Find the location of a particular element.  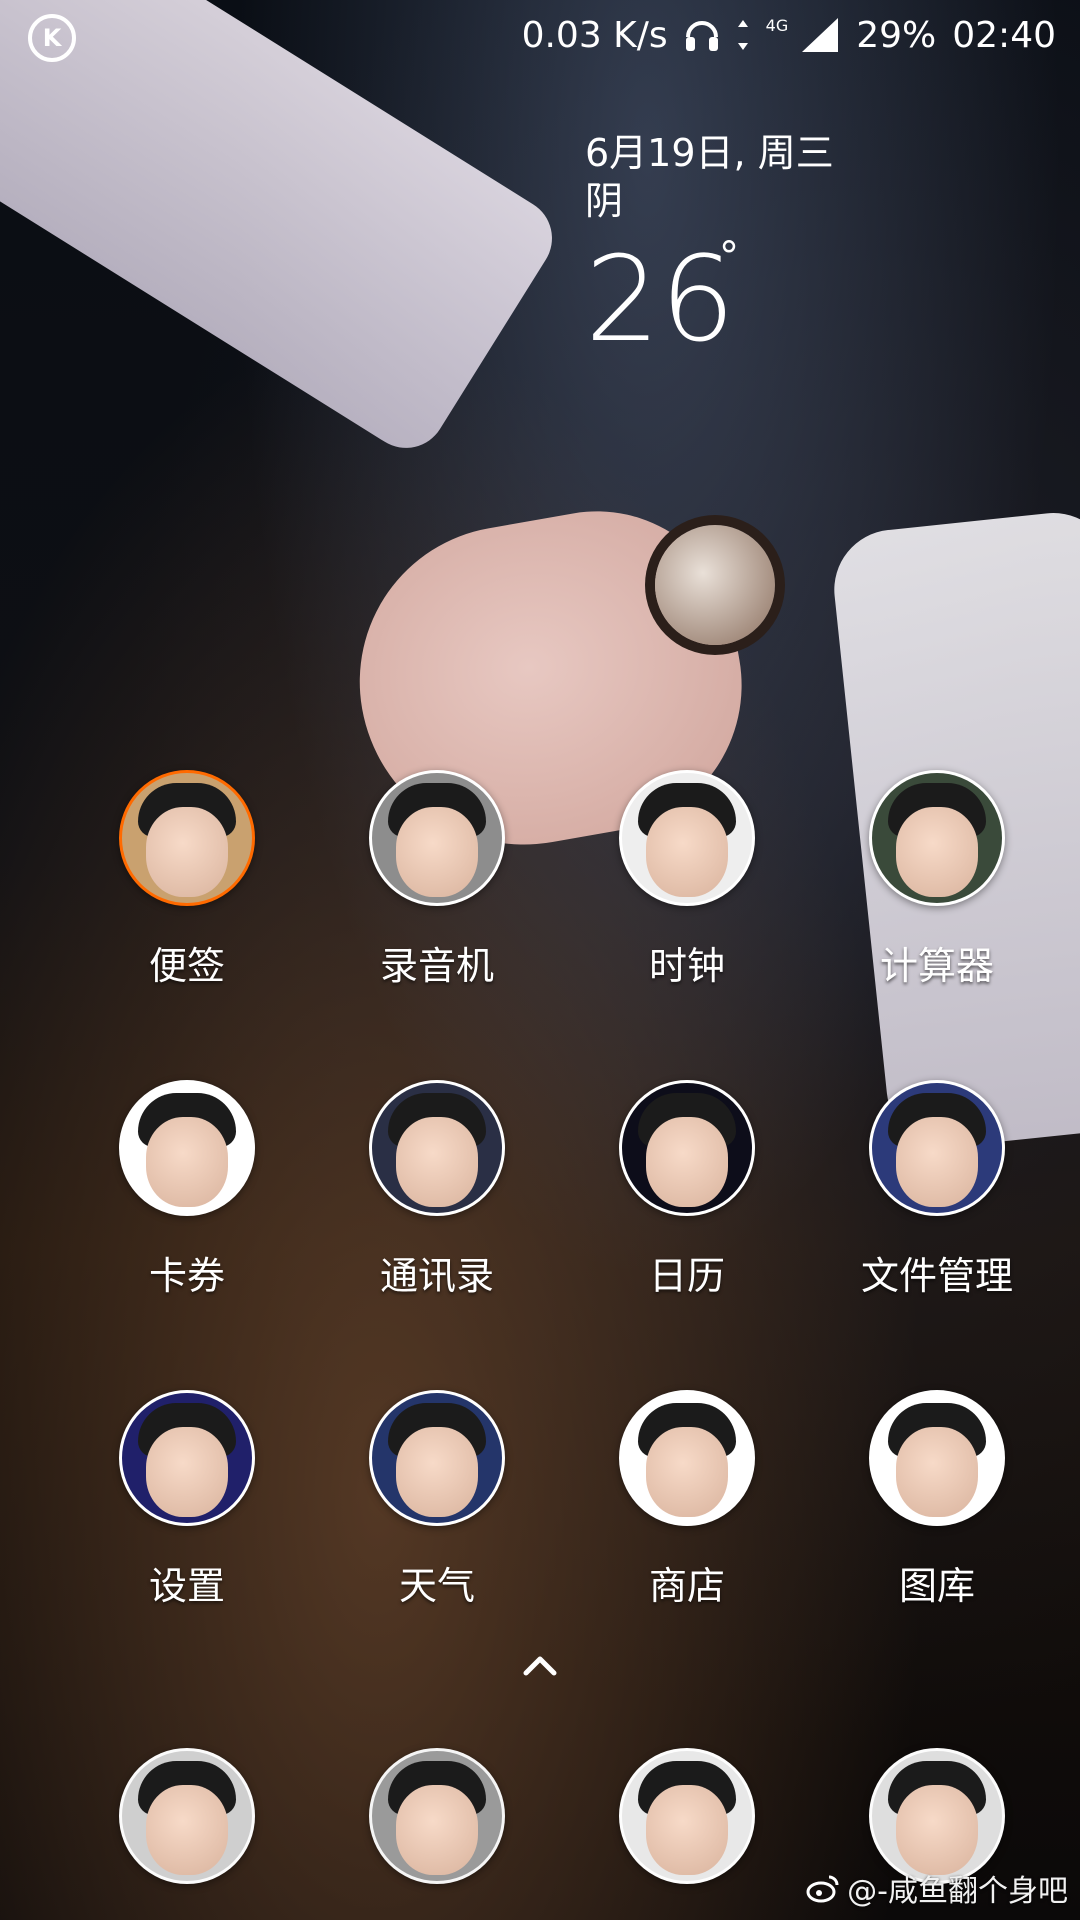

app-label: 商店 is located at coordinates (686, 1586).